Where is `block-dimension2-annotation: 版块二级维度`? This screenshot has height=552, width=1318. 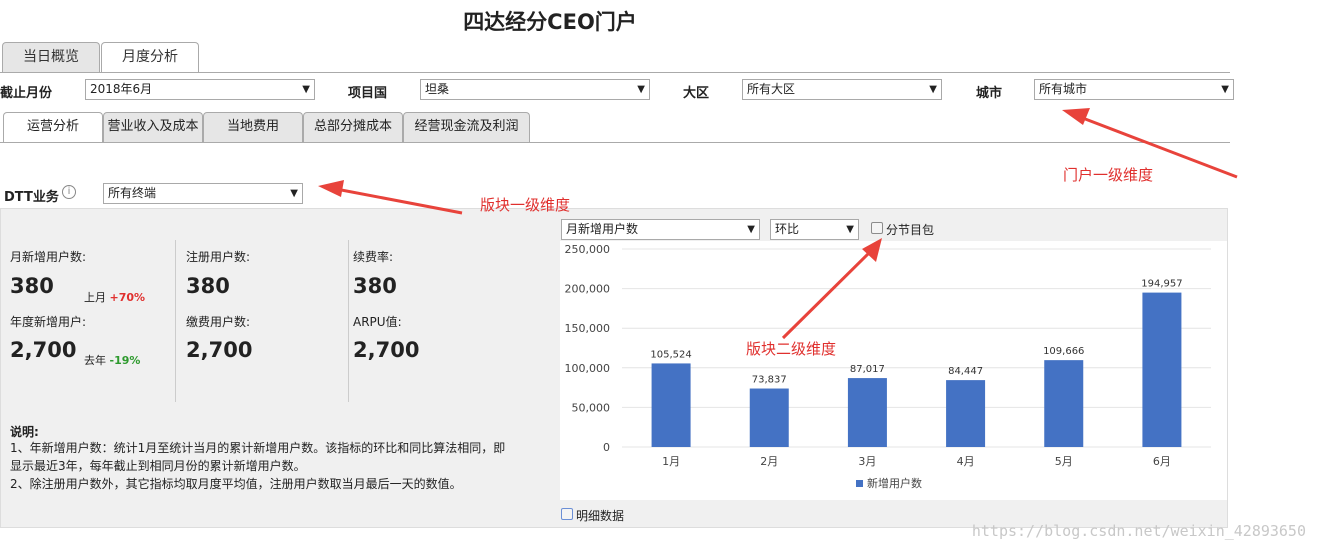
block-dimension2-annotation: 版块二级维度 is located at coordinates (791, 349).